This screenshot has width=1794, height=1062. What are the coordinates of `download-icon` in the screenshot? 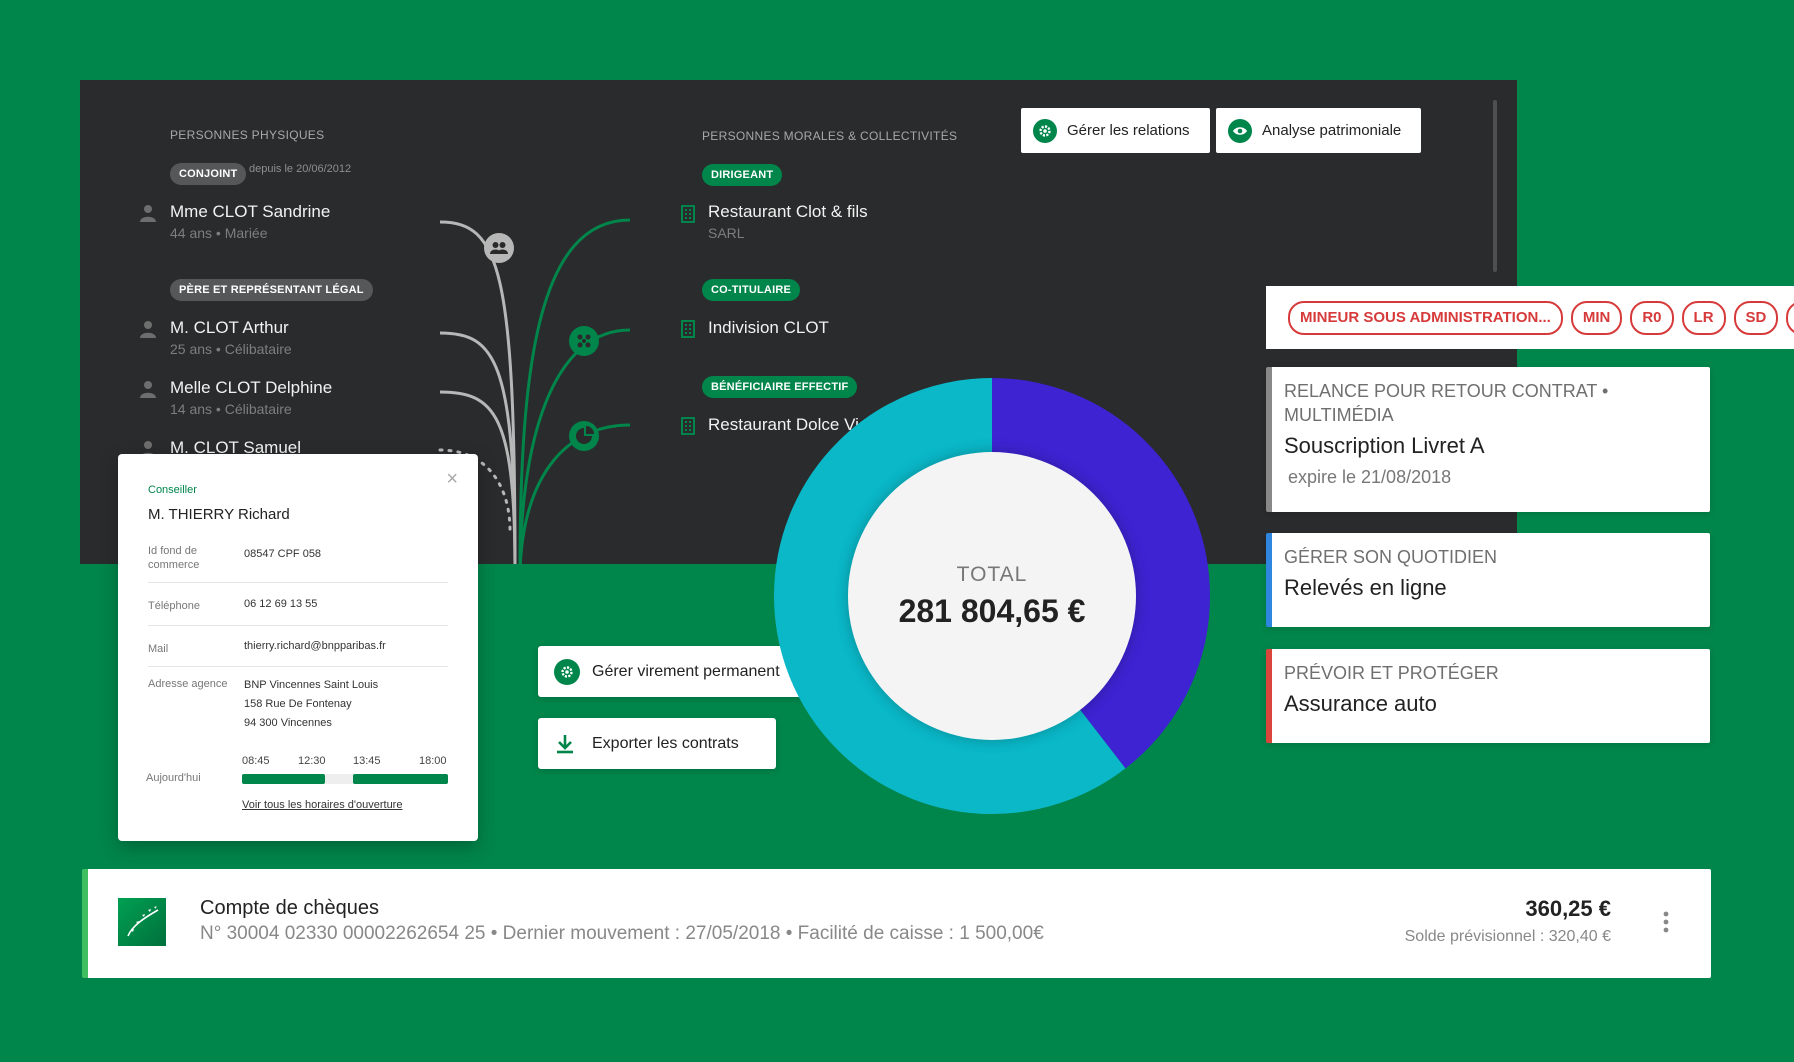 It's located at (565, 743).